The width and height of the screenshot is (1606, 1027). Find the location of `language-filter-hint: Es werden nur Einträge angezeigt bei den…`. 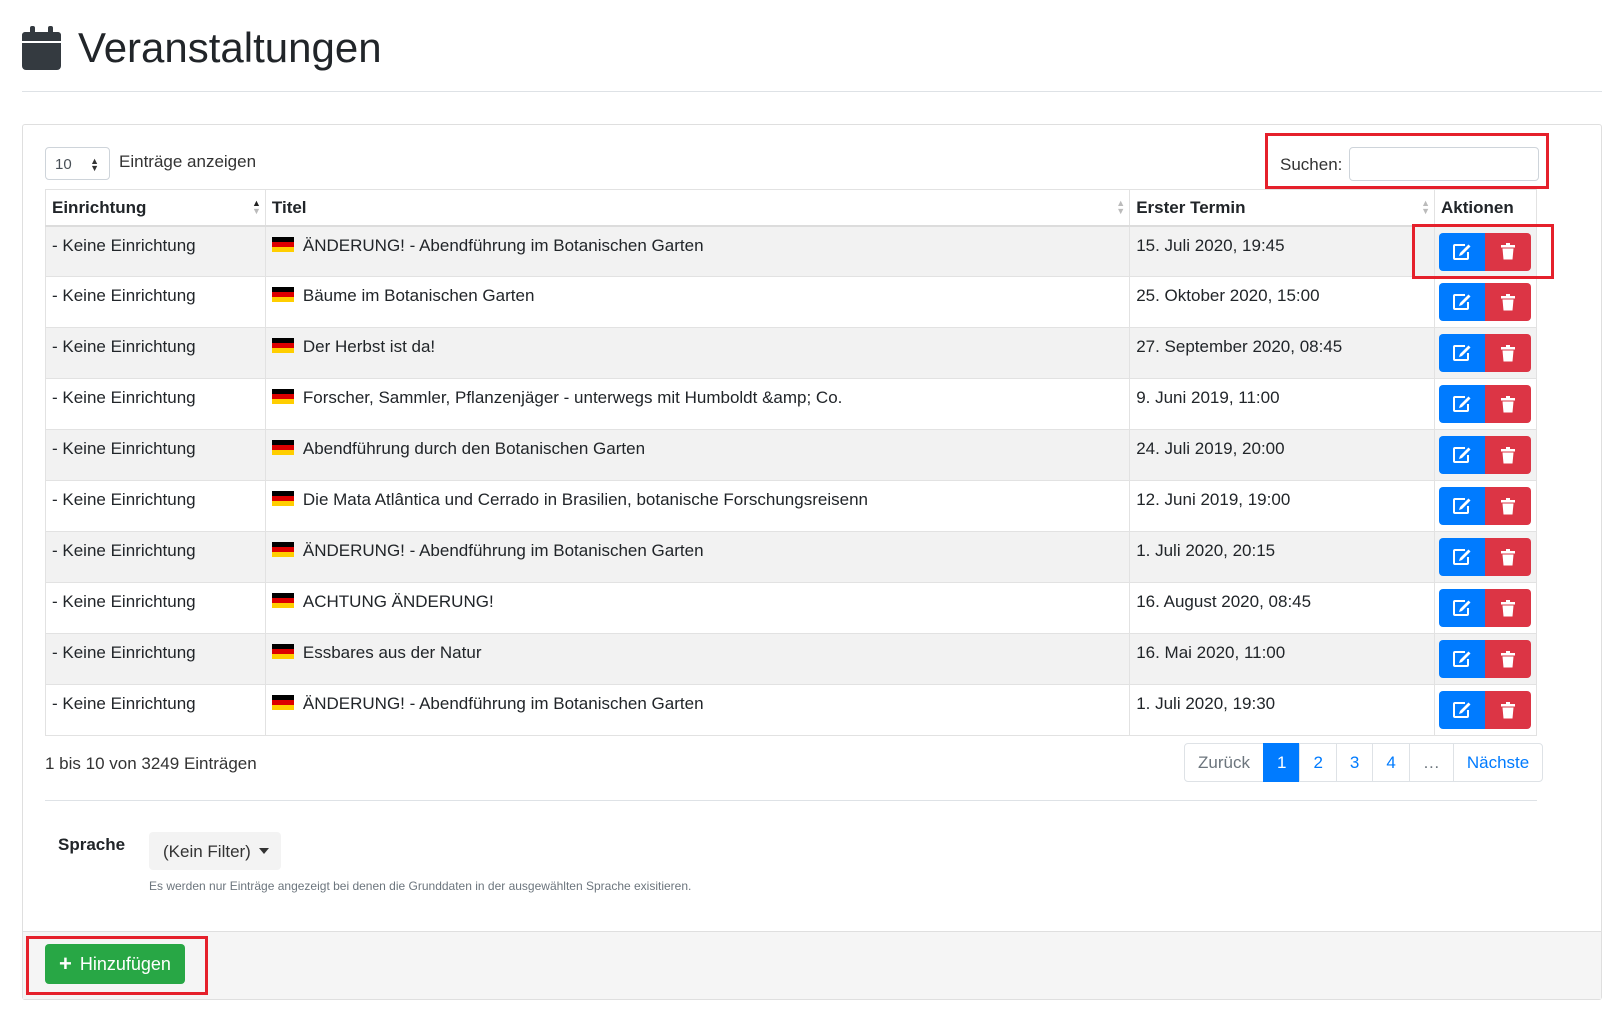

language-filter-hint: Es werden nur Einträge angezeigt bei den… is located at coordinates (420, 886).